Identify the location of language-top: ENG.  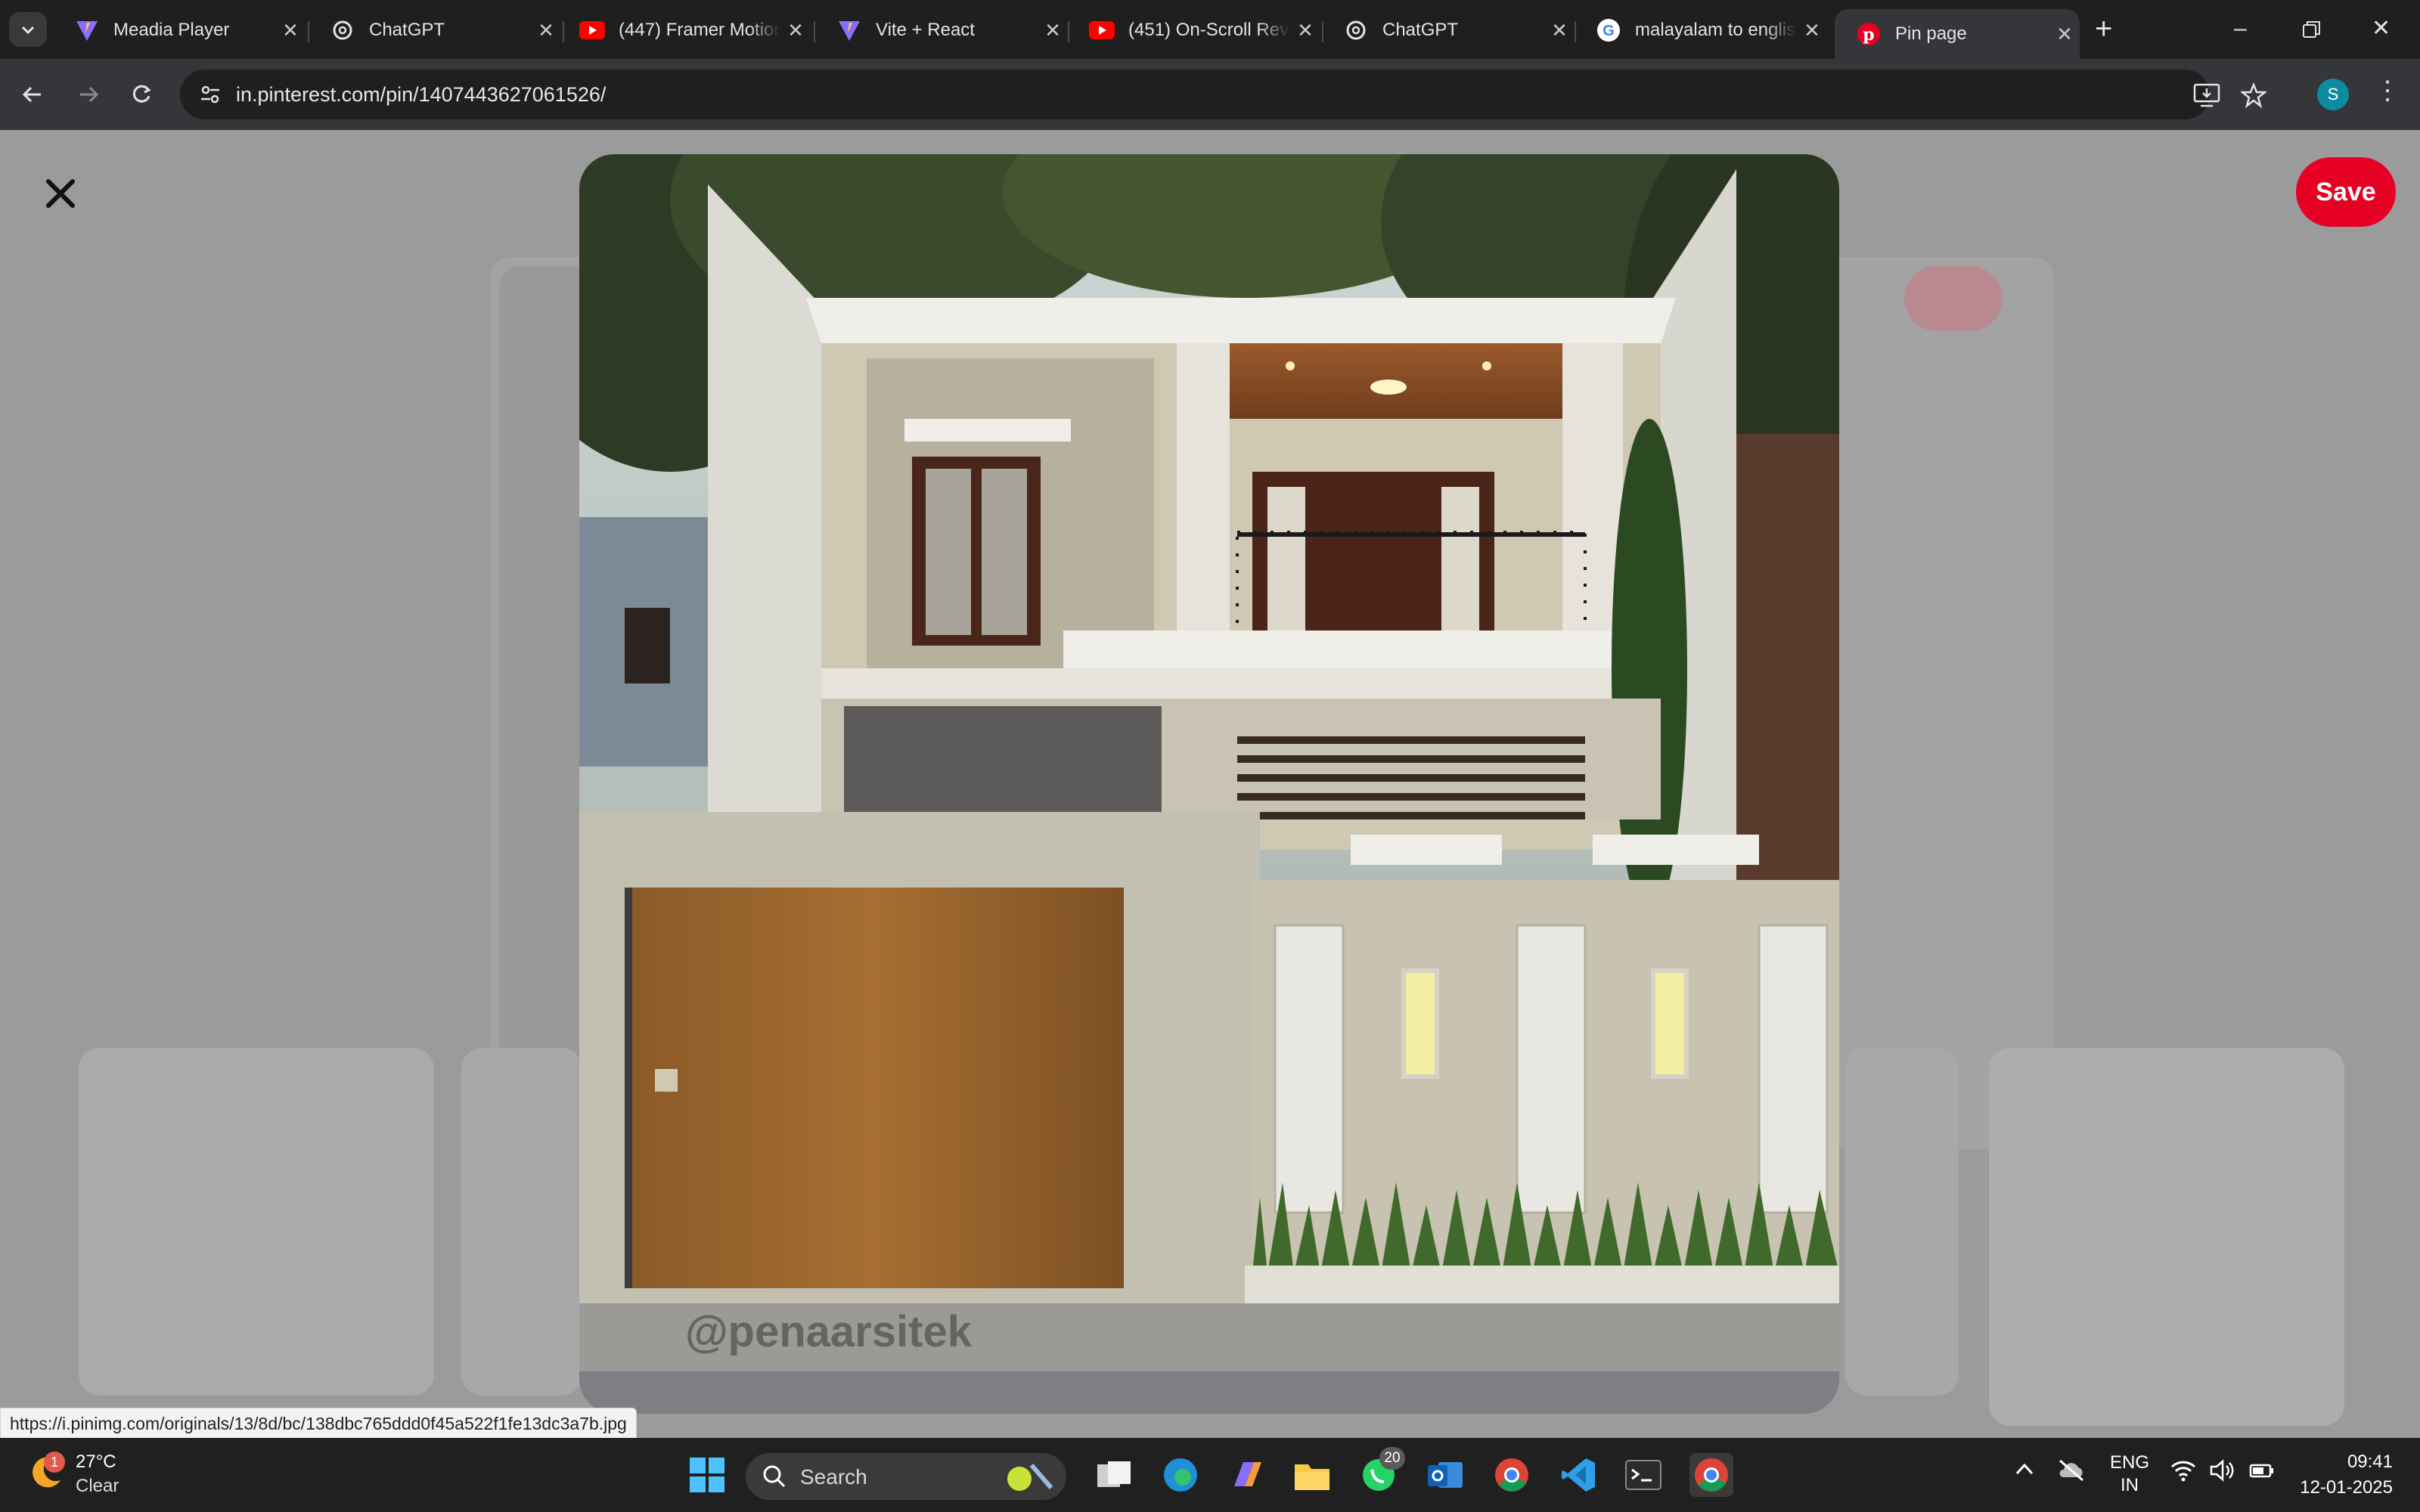
(2130, 1462).